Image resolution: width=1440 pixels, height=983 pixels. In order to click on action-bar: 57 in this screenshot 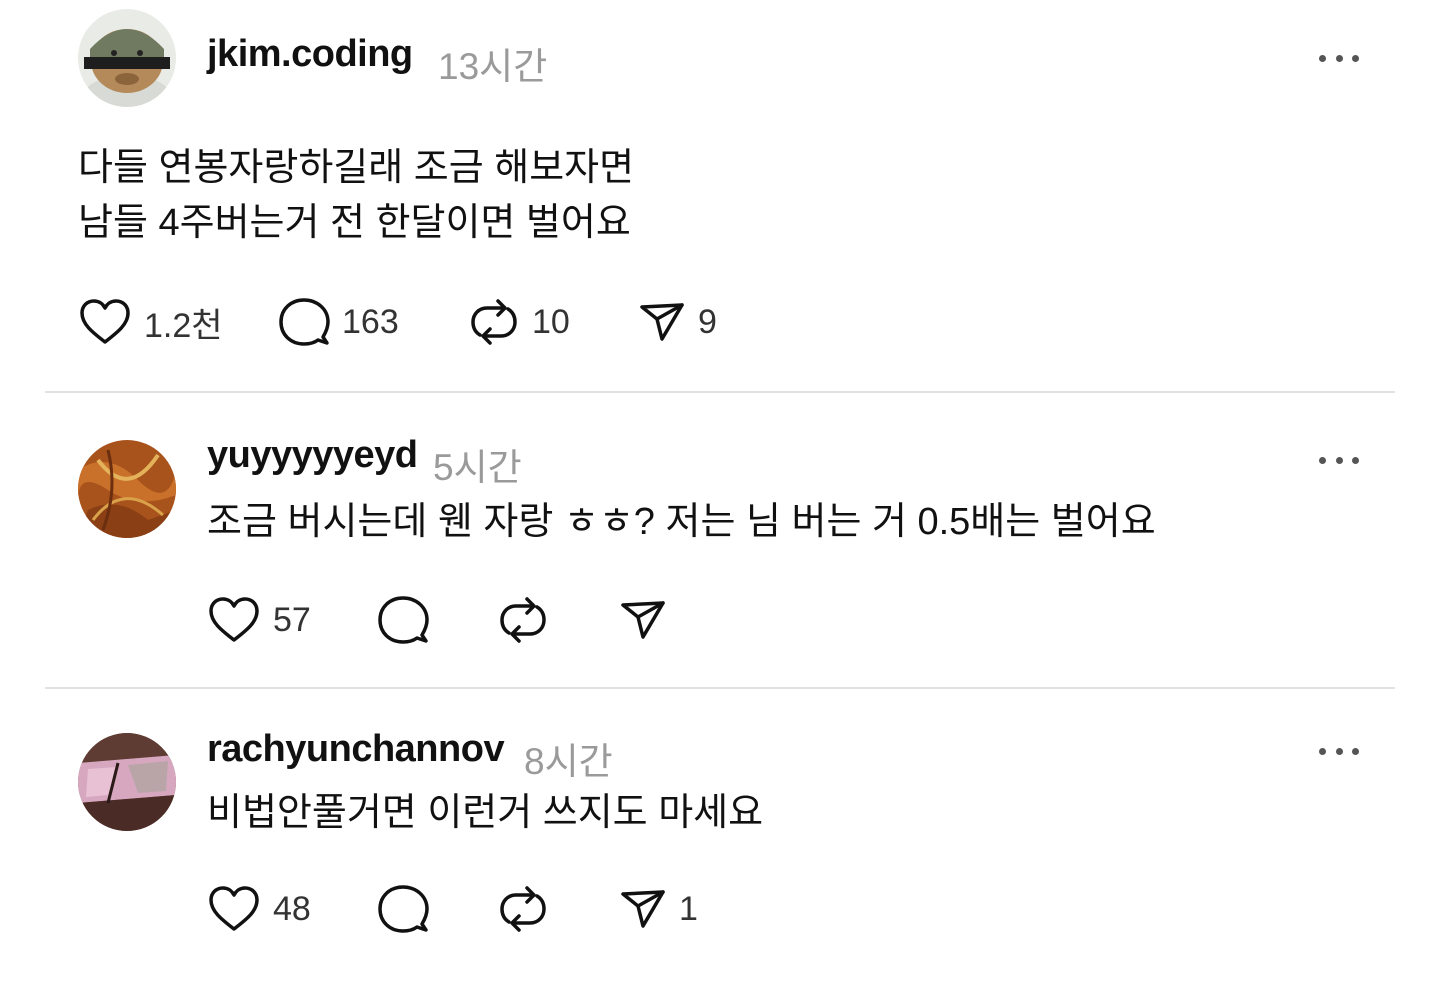, I will do `click(457, 620)`.